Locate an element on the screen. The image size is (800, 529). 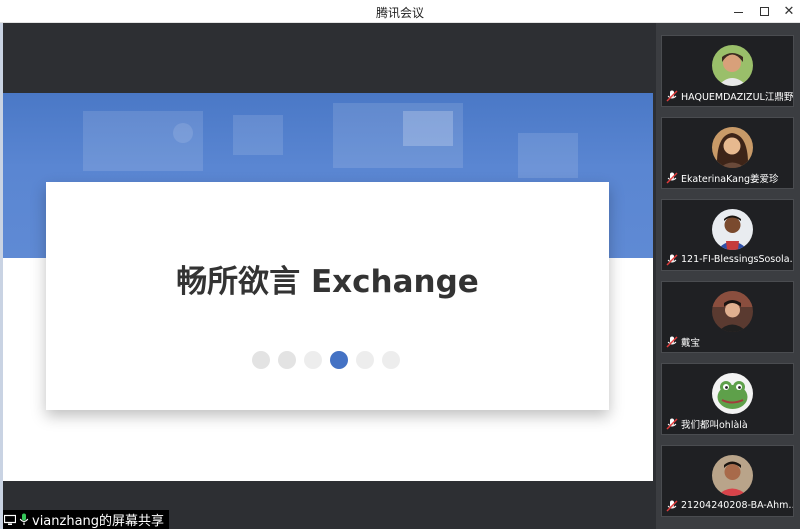
maximize-icon is located at coordinates (764, 11).